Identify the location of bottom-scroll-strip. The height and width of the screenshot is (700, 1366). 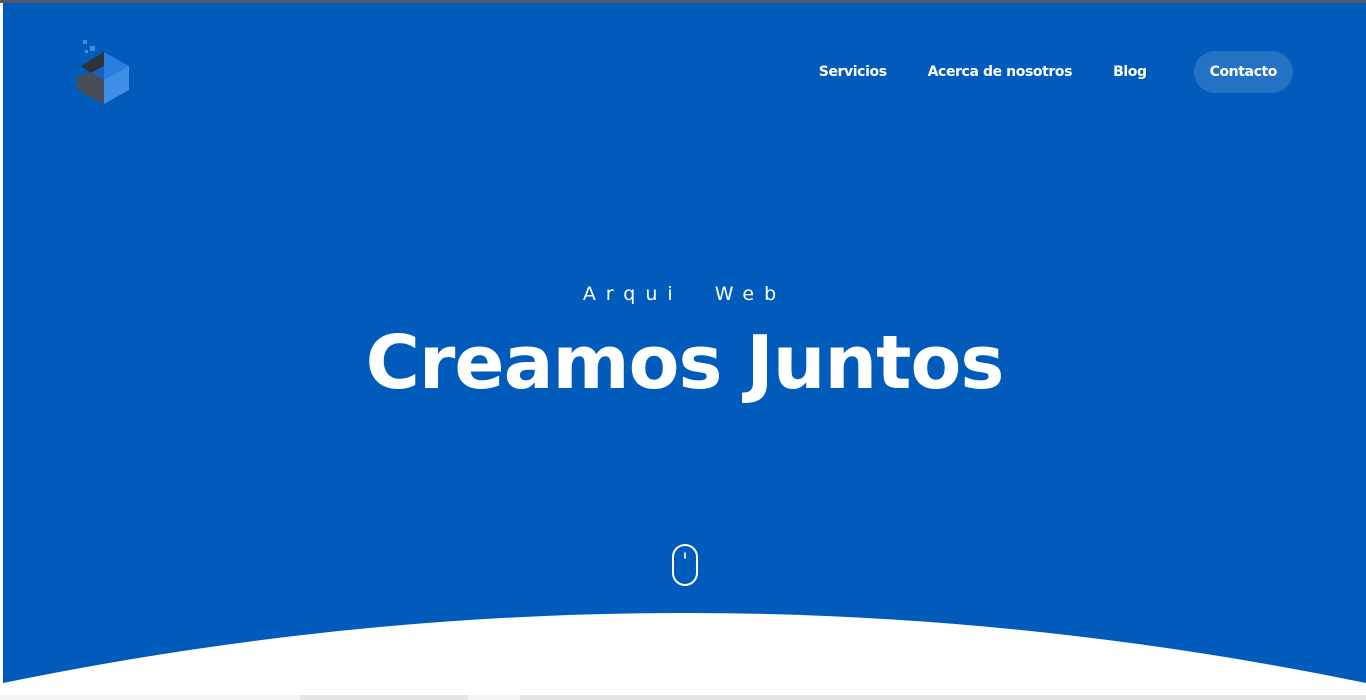
(683, 697).